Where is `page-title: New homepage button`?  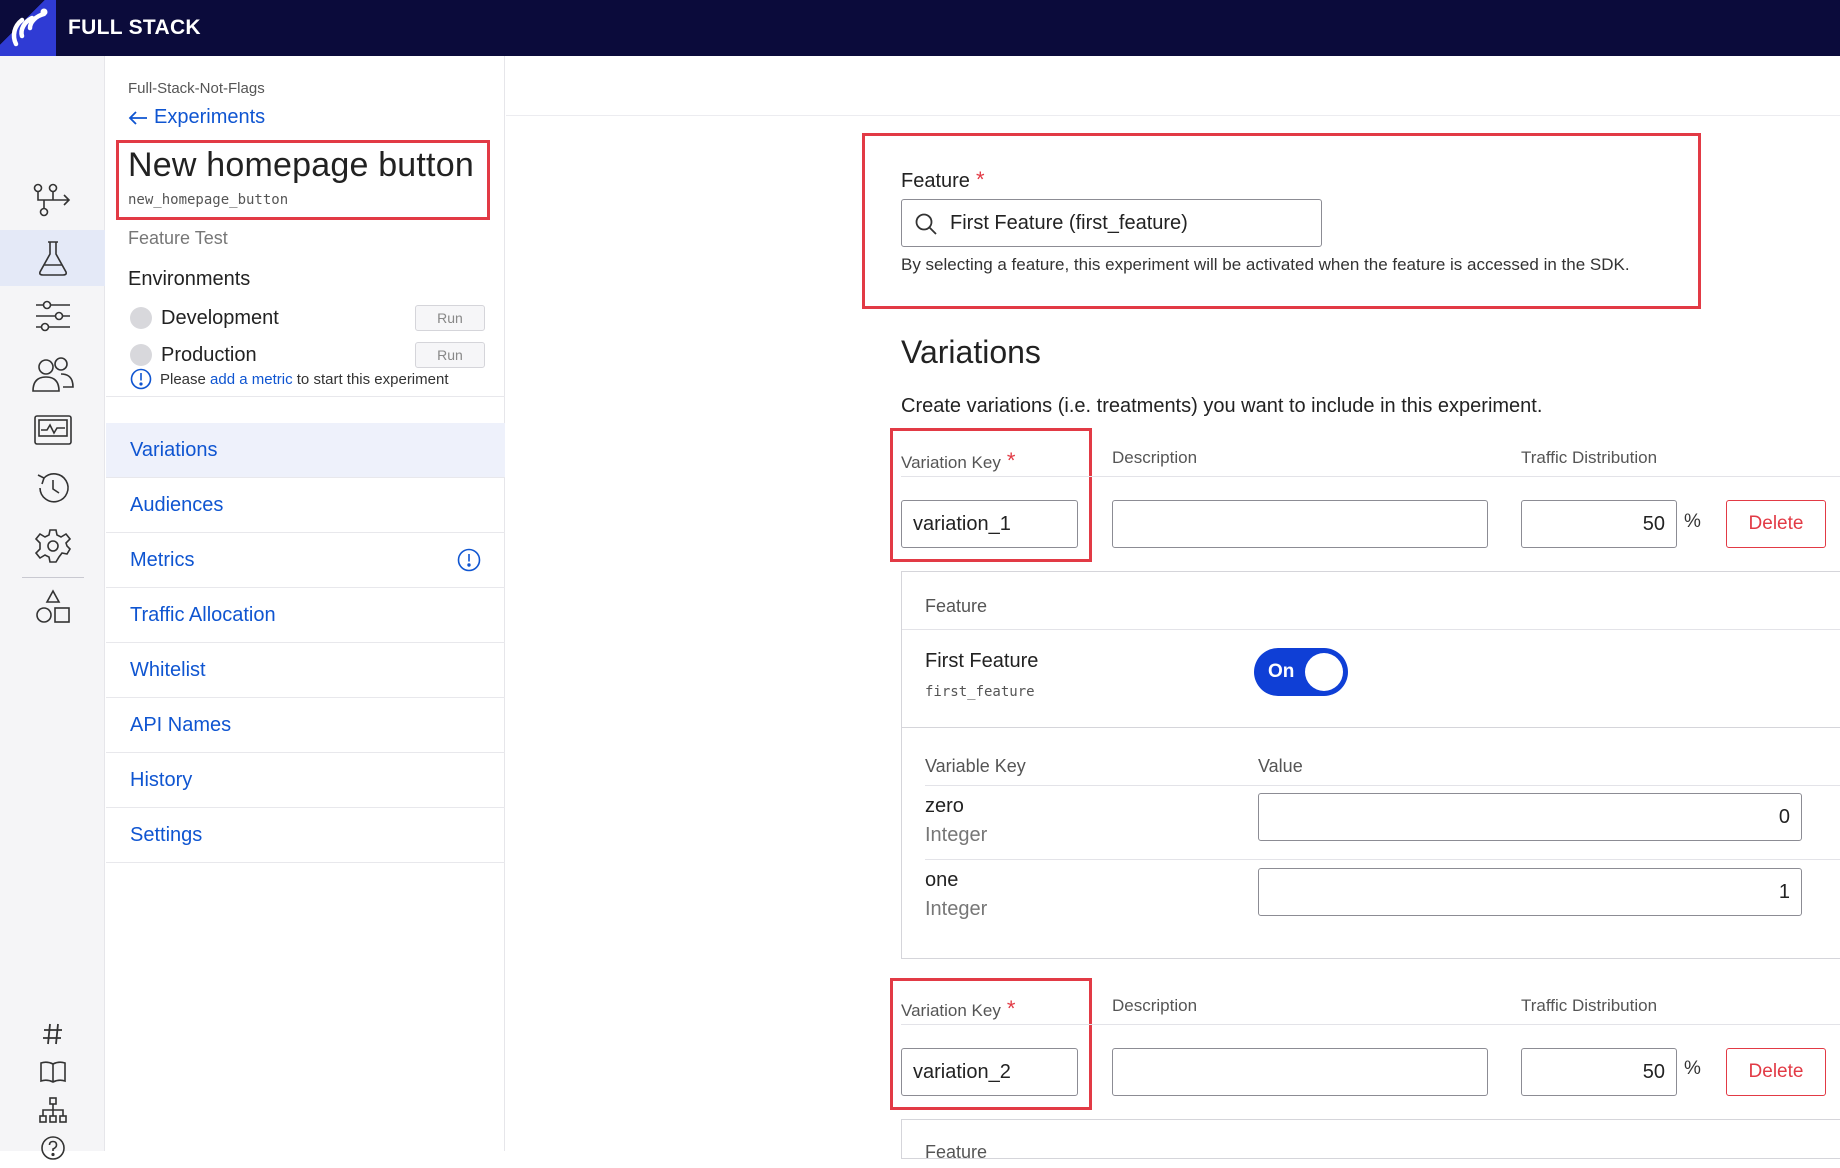 page-title: New homepage button is located at coordinates (301, 165).